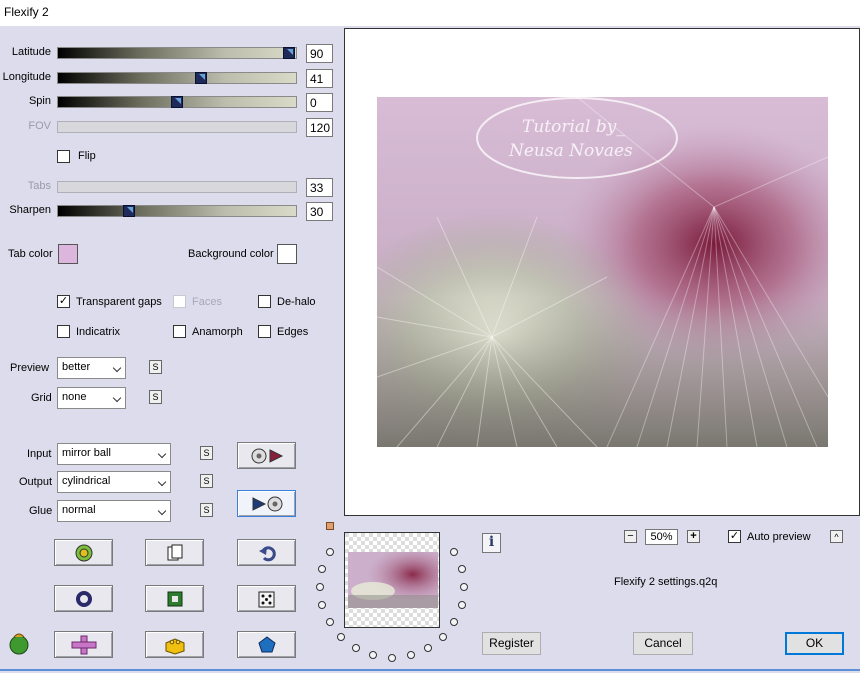 The height and width of the screenshot is (673, 860). What do you see at coordinates (206, 510) in the screenshot?
I see `glue-store-button: S` at bounding box center [206, 510].